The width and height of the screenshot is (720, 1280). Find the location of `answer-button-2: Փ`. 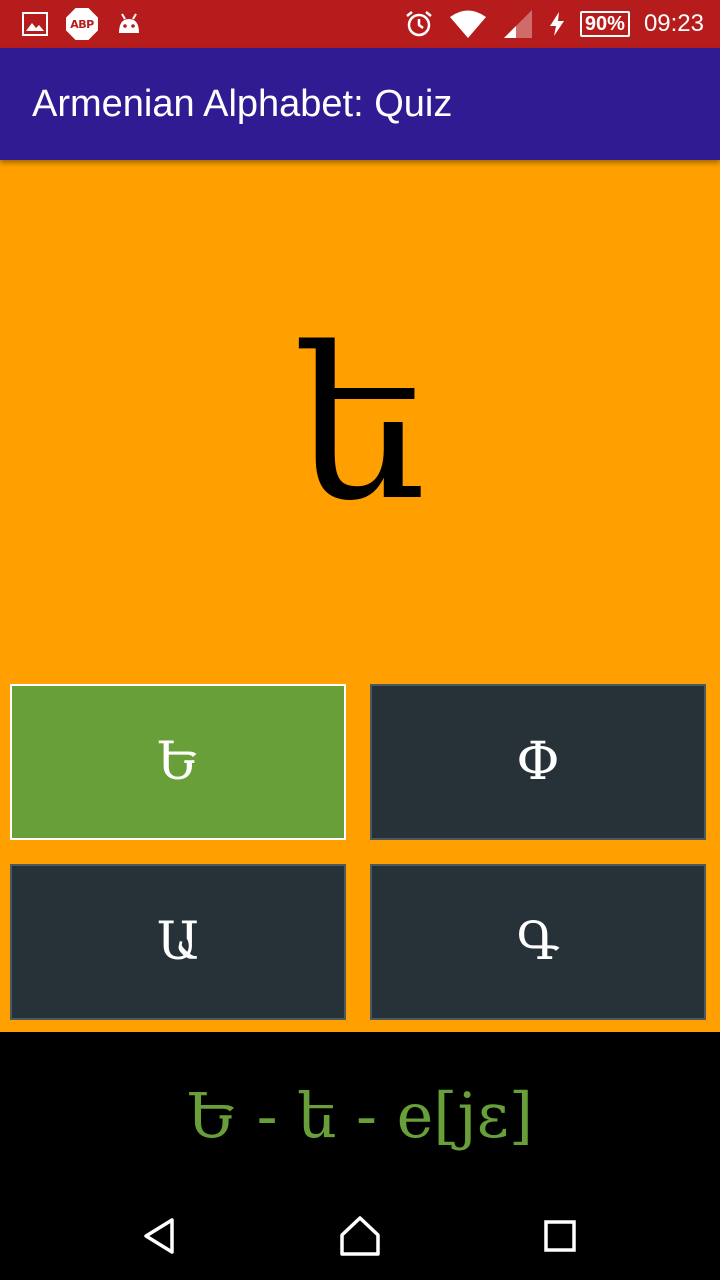

answer-button-2: Փ is located at coordinates (538, 762).